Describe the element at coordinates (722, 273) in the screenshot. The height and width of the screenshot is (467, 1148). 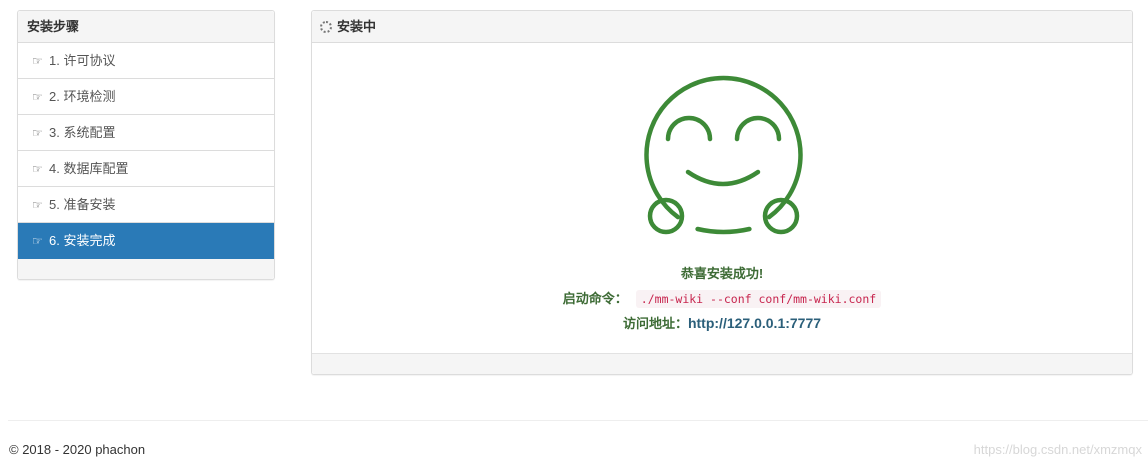
I see `install-success-message: 恭喜安装成功!` at that location.